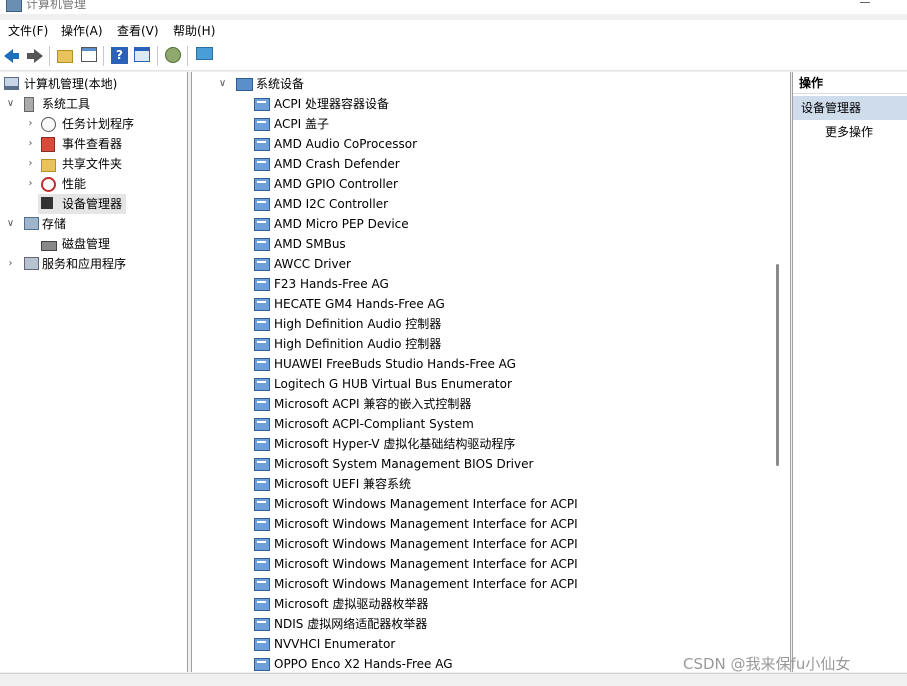 This screenshot has height=686, width=907. I want to click on device-item-label: Microsoft 虚拟驱动器枚举器, so click(351, 604).